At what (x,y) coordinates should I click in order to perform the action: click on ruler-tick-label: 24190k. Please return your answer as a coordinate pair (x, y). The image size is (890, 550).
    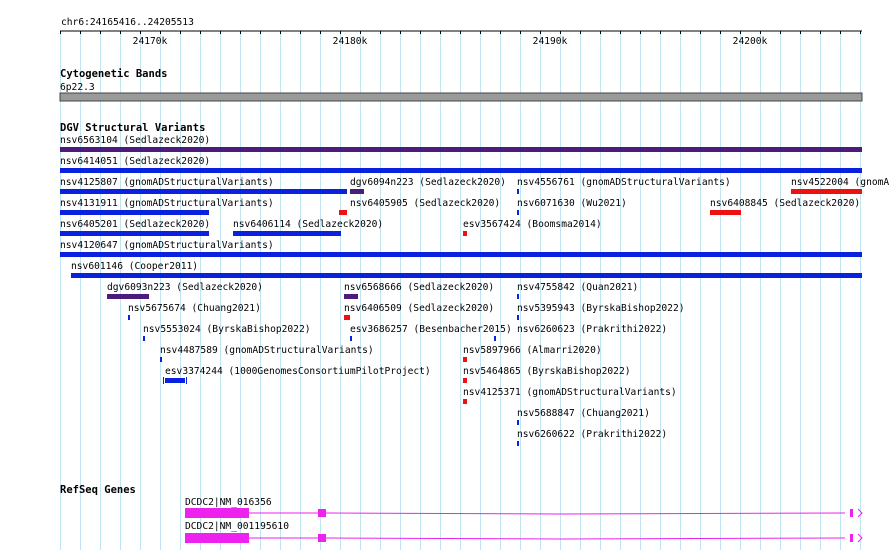
    Looking at the image, I should click on (550, 41).